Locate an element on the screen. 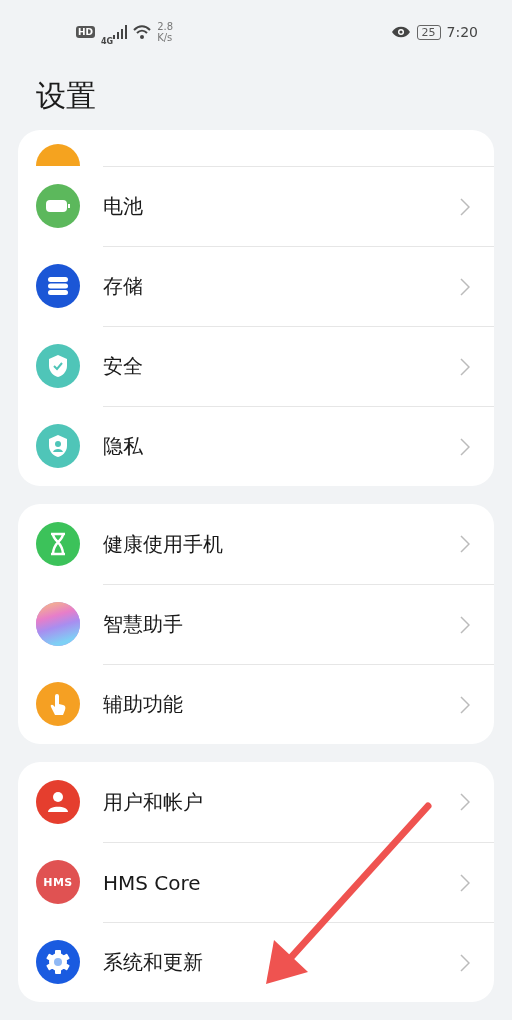  item-label: 安全 is located at coordinates (123, 366).